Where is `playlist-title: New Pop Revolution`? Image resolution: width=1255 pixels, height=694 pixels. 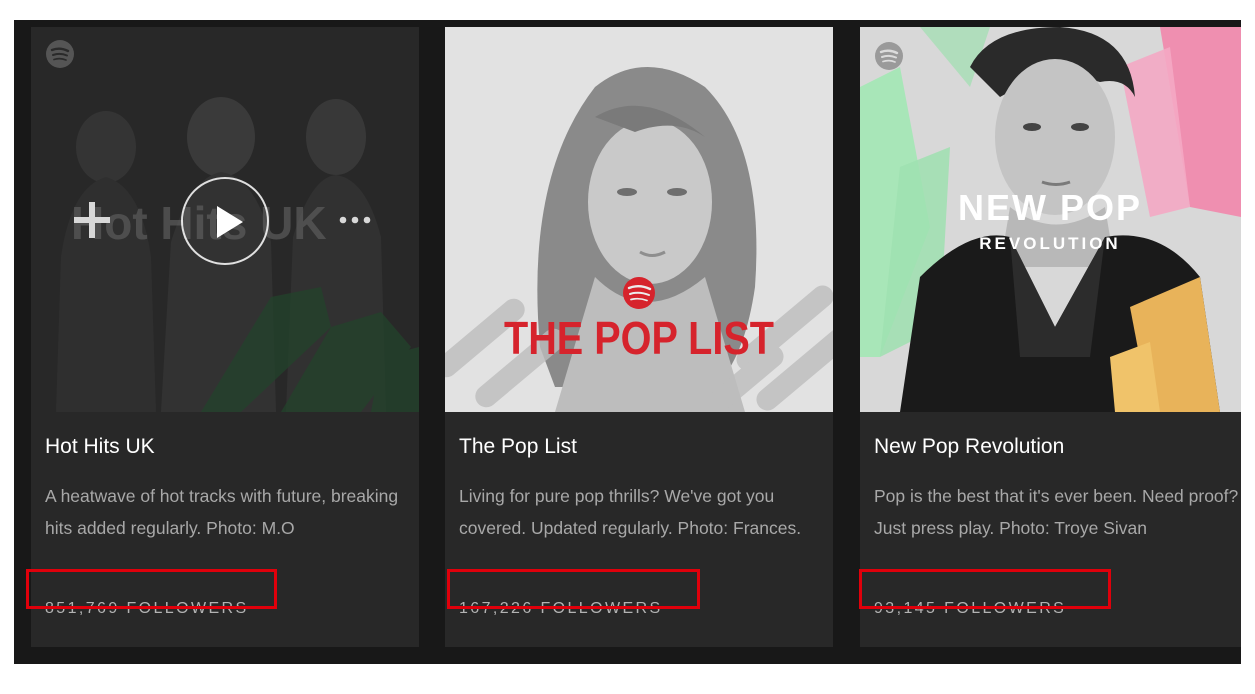
playlist-title: New Pop Revolution is located at coordinates (969, 447).